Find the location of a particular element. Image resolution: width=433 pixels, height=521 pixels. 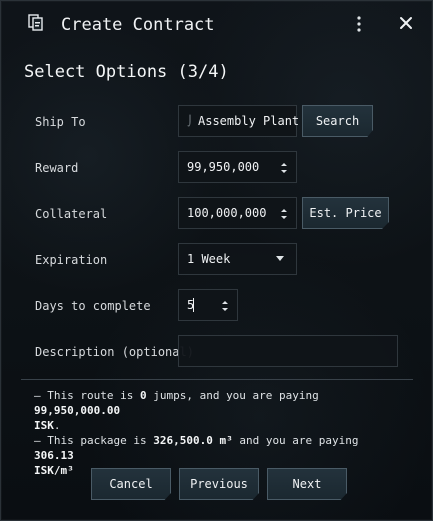

collateral-field: 100,000,000 is located at coordinates (237, 213).